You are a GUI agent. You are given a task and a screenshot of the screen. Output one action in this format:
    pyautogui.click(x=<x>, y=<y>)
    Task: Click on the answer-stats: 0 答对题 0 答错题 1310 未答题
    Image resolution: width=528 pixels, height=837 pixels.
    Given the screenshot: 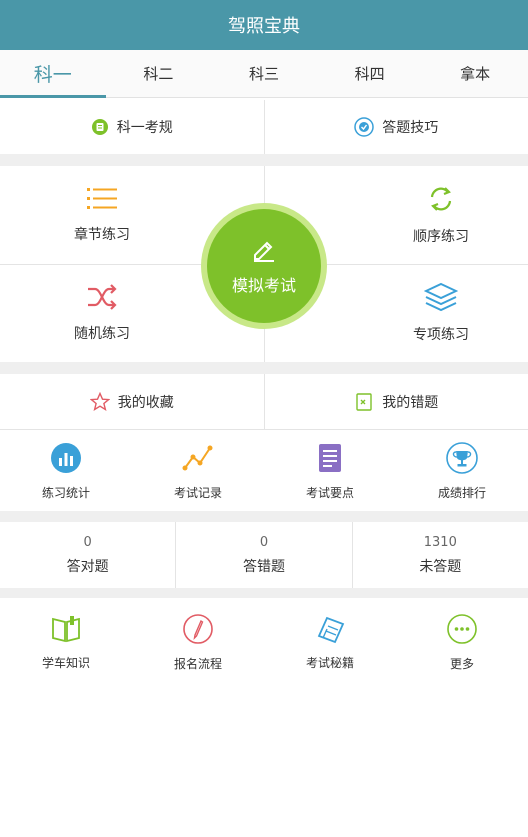 What is the action you would take?
    pyautogui.click(x=264, y=555)
    